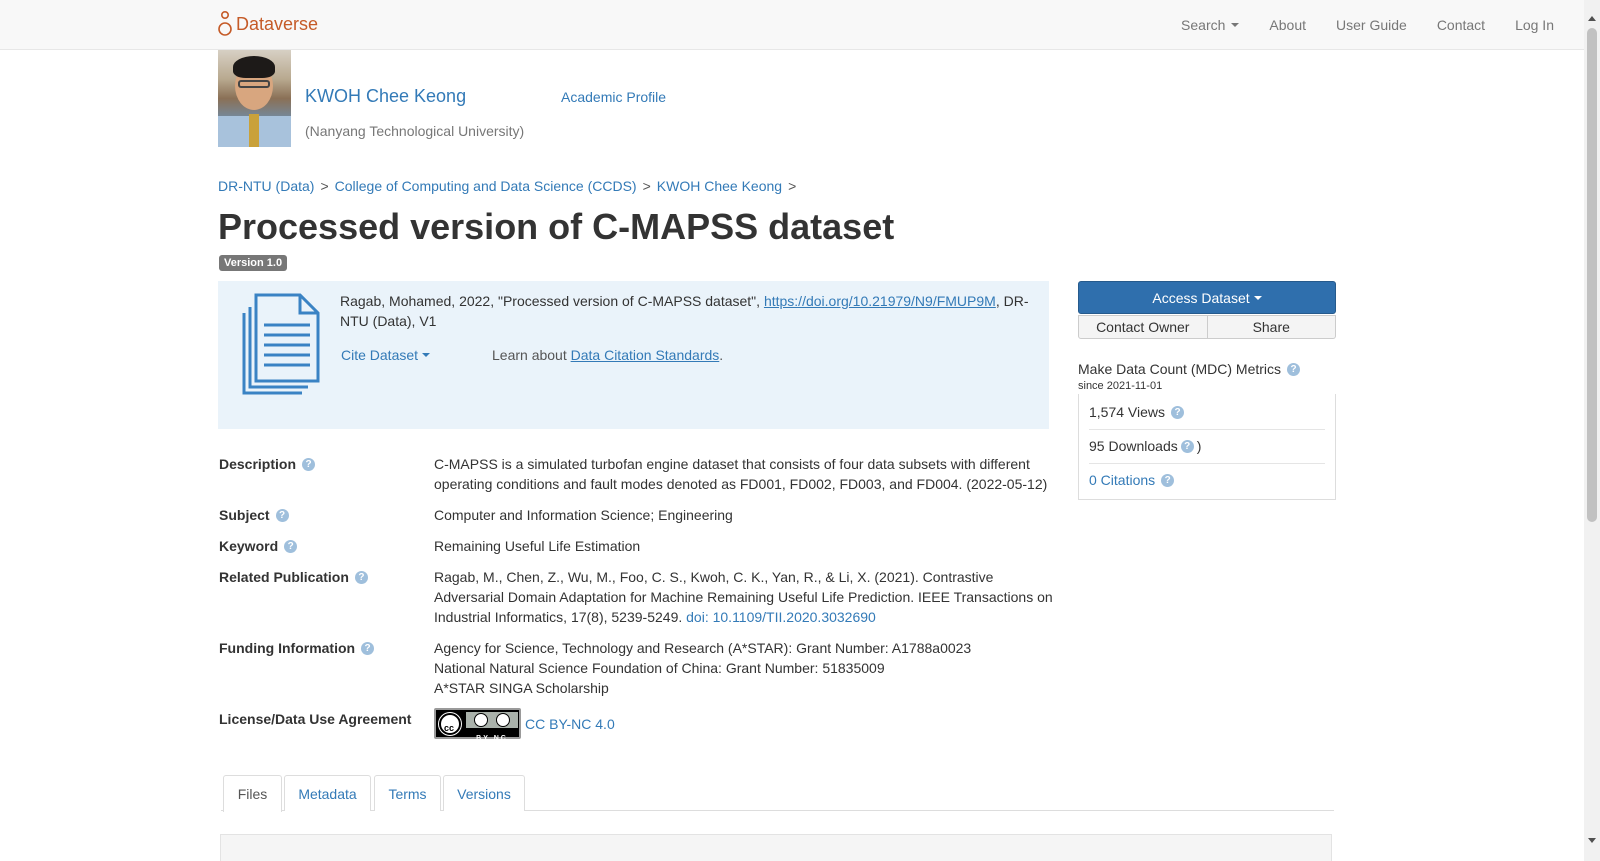  What do you see at coordinates (297, 648) in the screenshot?
I see `funding-label: Funding Information ?` at bounding box center [297, 648].